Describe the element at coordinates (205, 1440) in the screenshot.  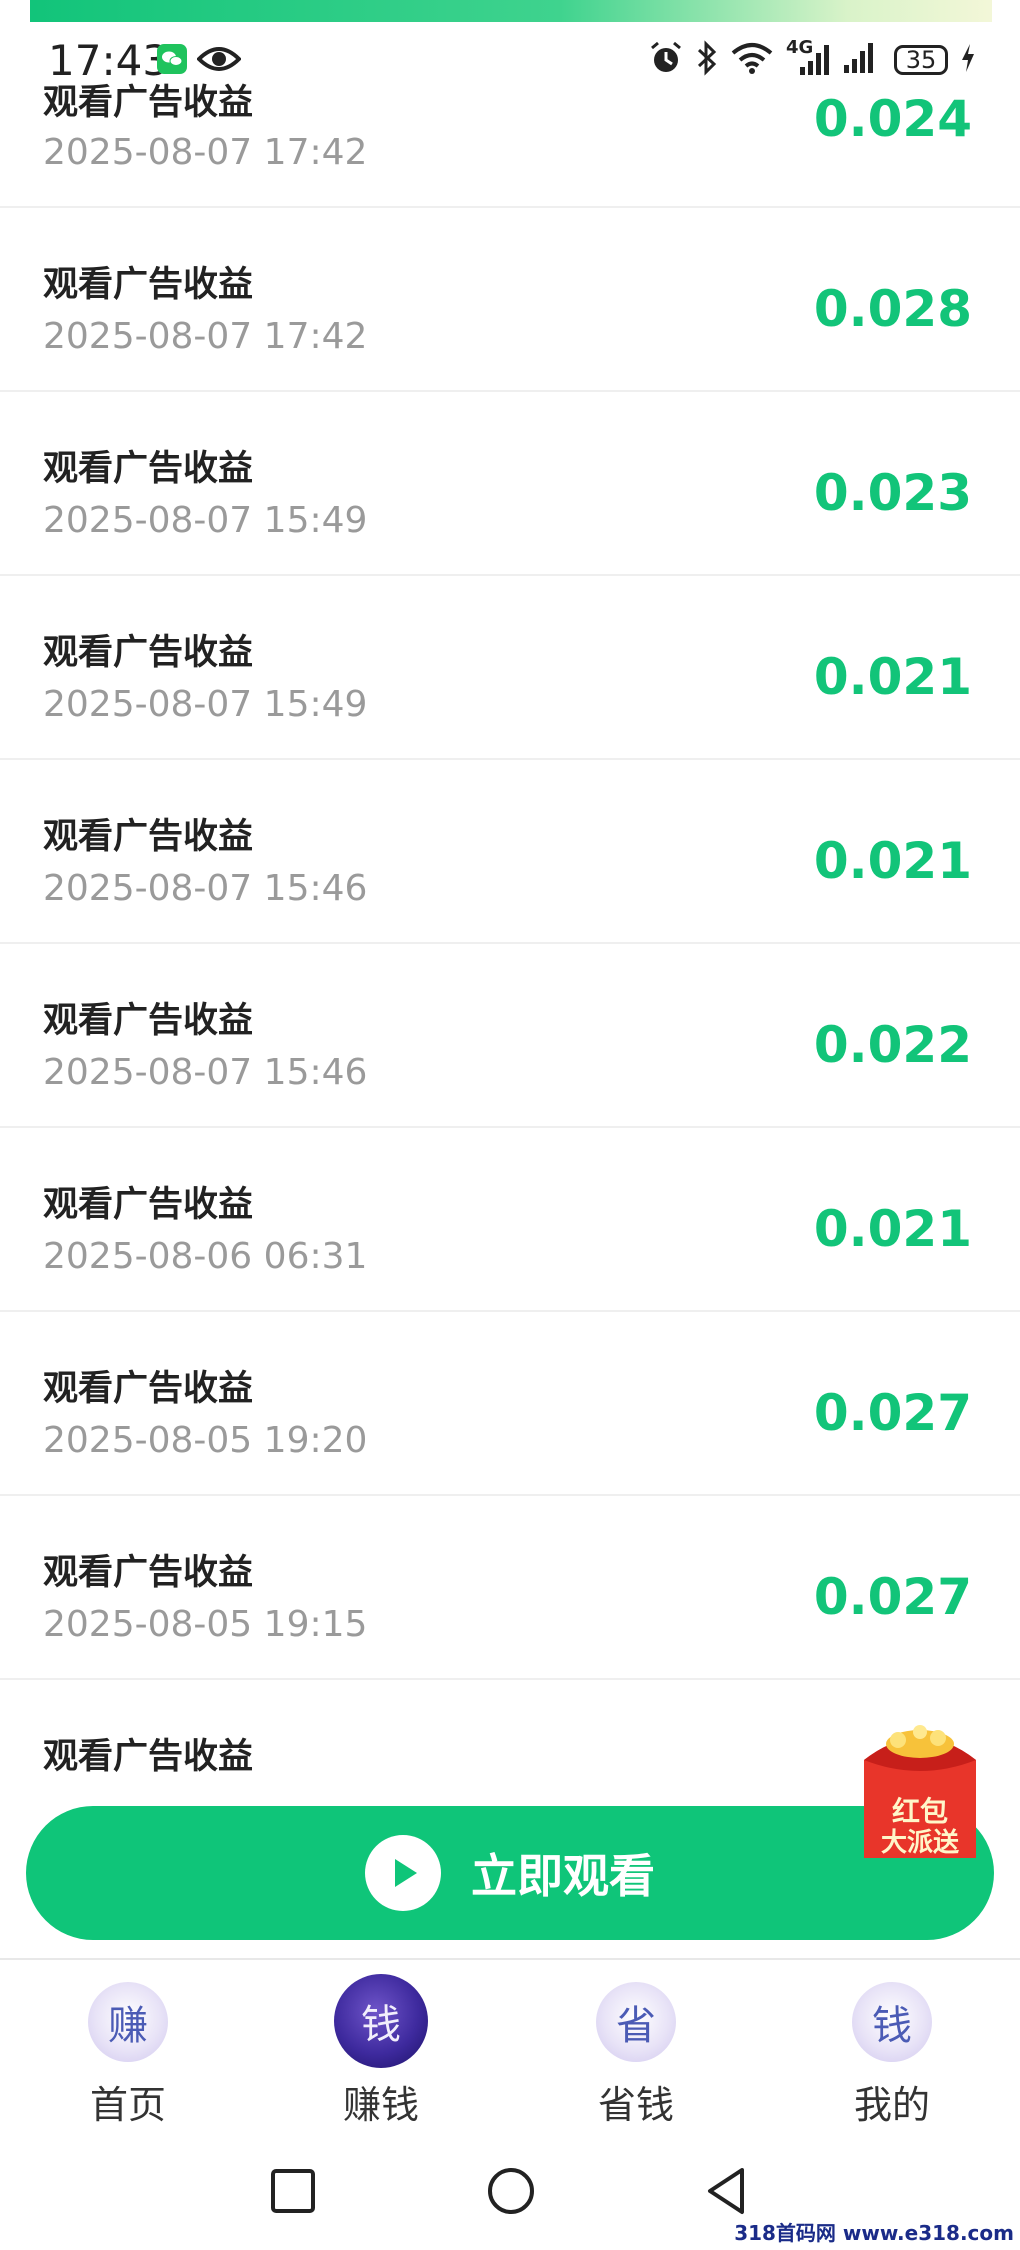
I see `record-time: 2025-08-05 19:20` at that location.